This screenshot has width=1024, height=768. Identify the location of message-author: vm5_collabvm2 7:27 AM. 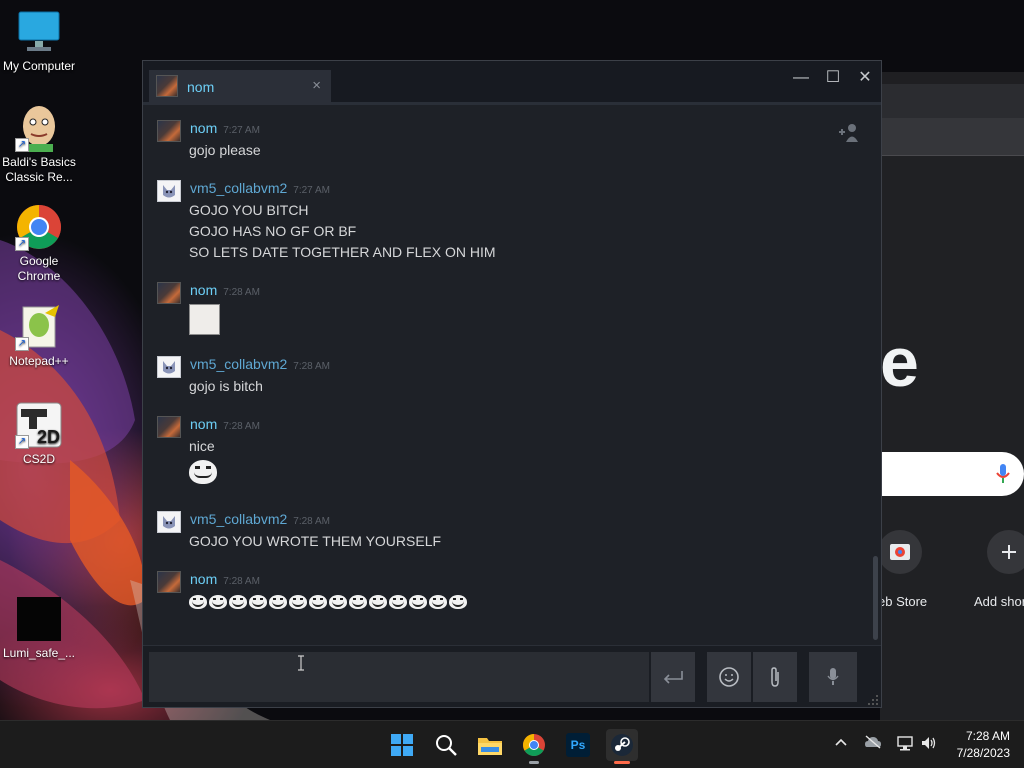
(260, 189).